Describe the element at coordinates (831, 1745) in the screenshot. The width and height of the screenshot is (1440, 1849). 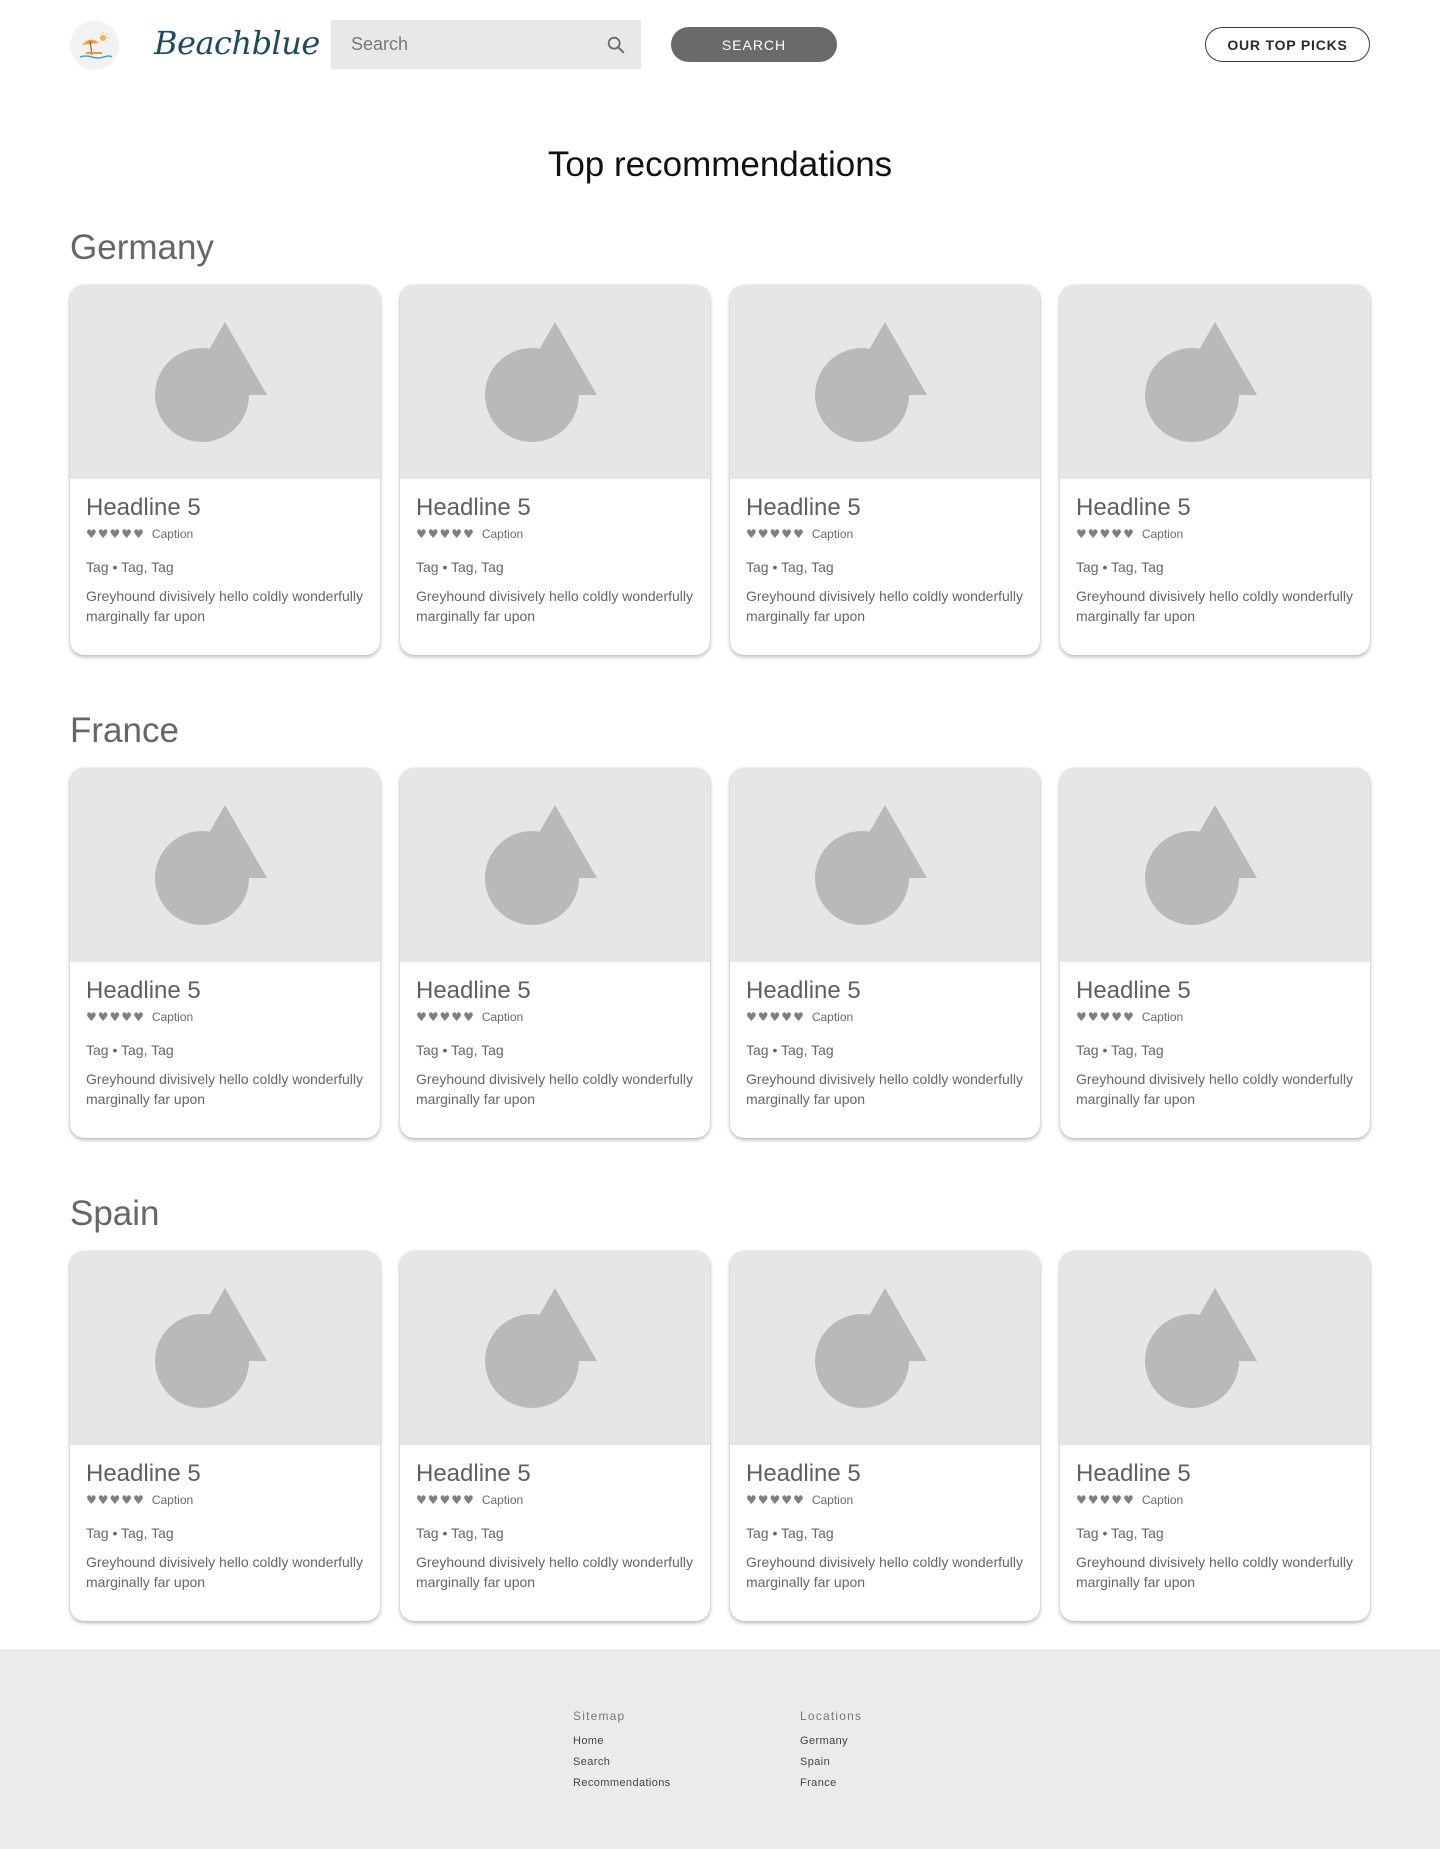
I see `footer-link-germany: Germany` at that location.